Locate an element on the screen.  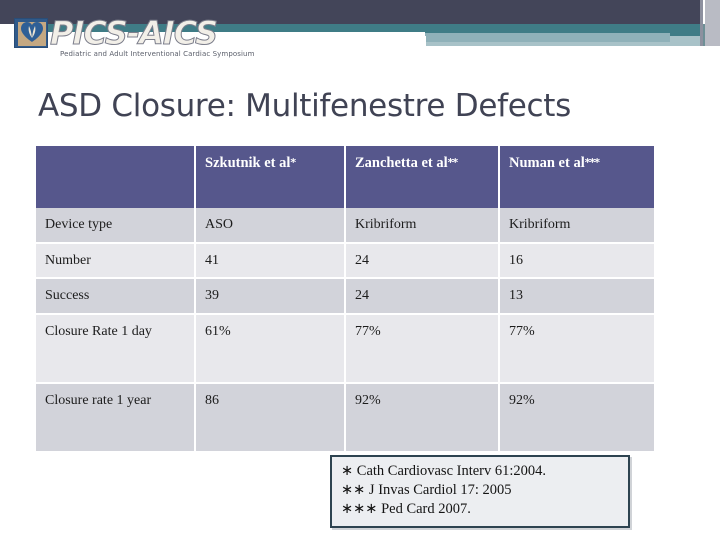
column-header-zanchetta: Zanchetta et al** is located at coordinates (422, 177).